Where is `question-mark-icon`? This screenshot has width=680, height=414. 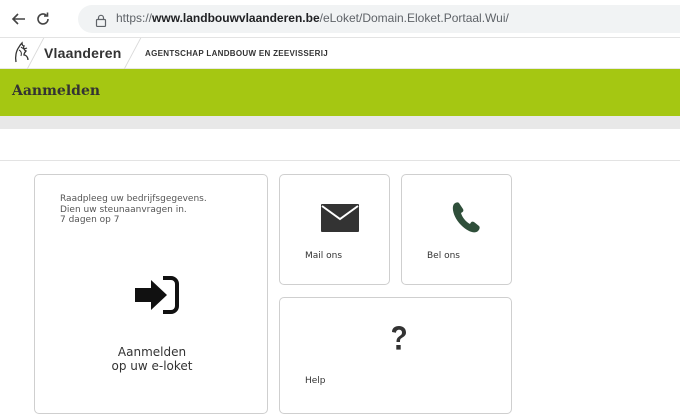
question-mark-icon is located at coordinates (399, 341).